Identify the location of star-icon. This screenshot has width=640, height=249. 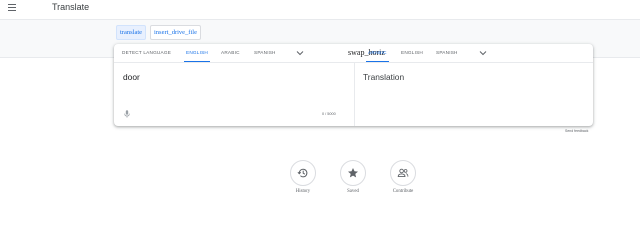
(353, 173).